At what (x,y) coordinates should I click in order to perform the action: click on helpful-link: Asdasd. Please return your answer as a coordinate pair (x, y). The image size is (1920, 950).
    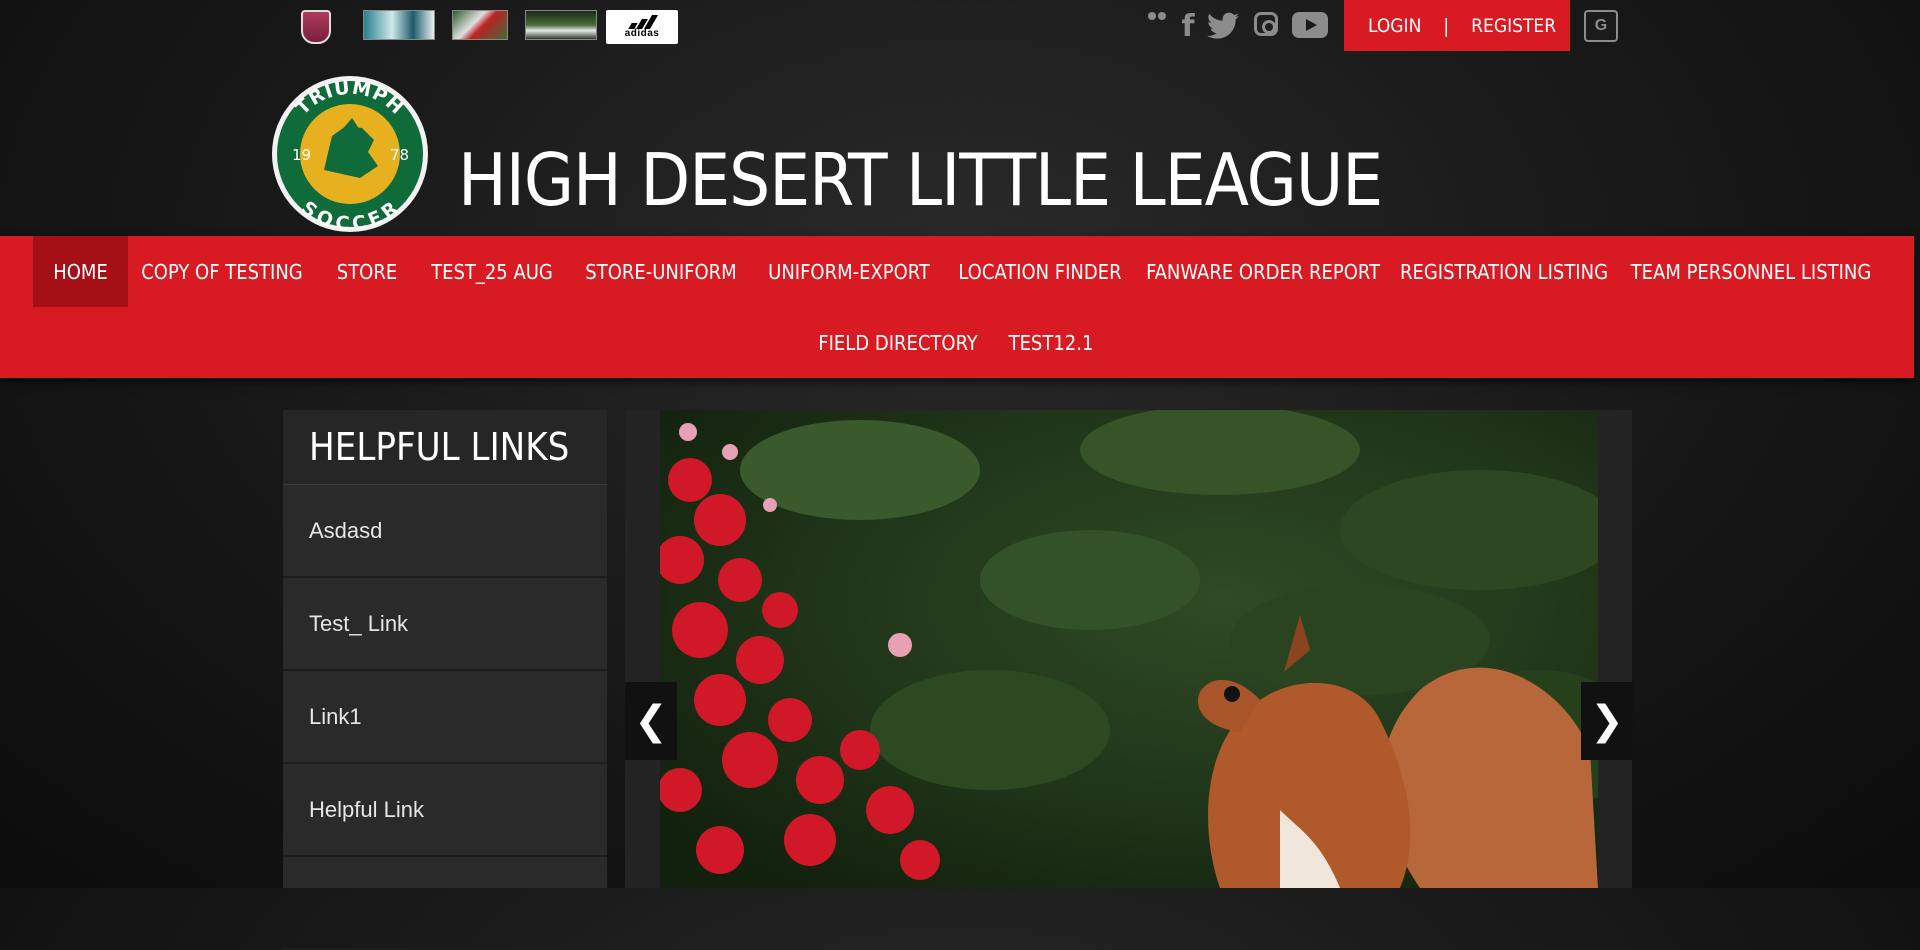
    Looking at the image, I should click on (445, 531).